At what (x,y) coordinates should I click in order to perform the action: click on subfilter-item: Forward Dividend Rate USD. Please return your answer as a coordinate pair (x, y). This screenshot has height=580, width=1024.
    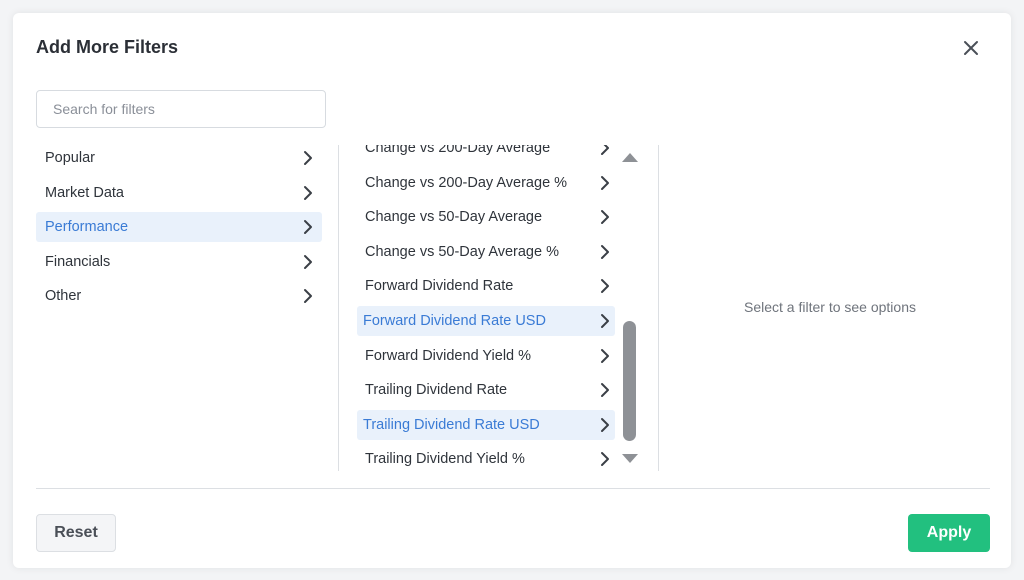
    Looking at the image, I should click on (486, 320).